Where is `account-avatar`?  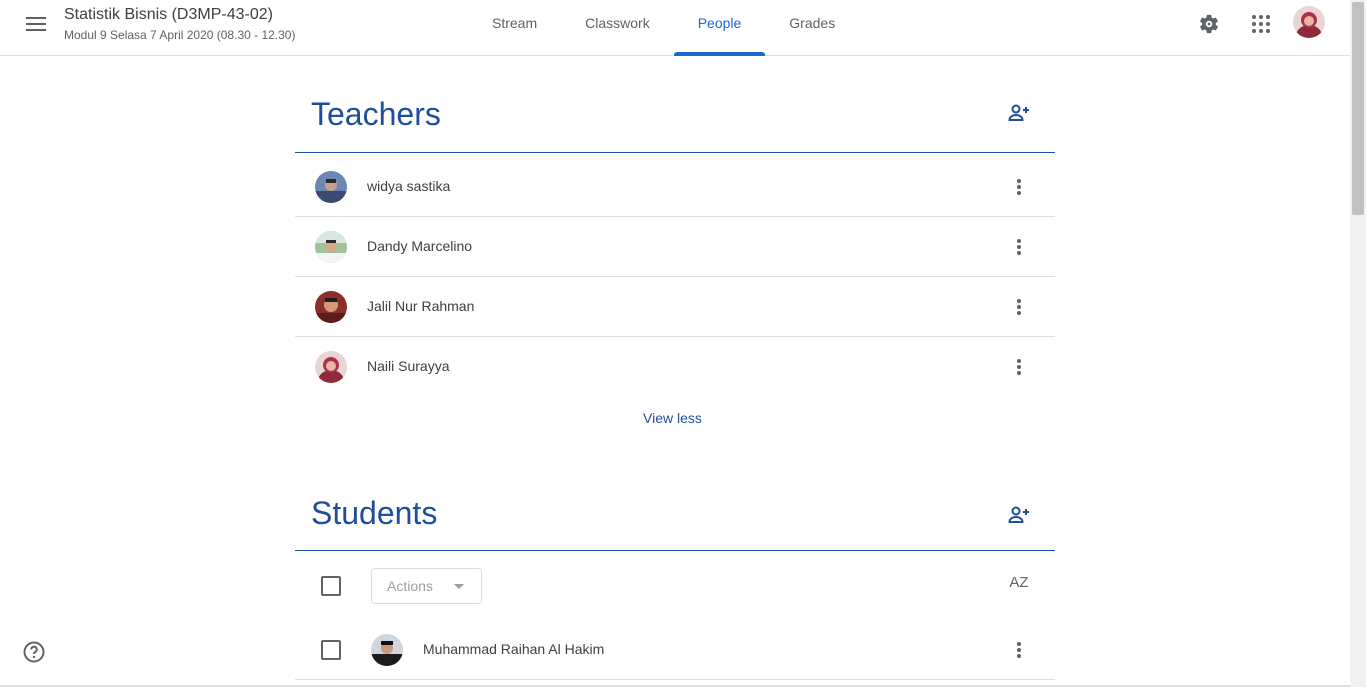
account-avatar is located at coordinates (1309, 22).